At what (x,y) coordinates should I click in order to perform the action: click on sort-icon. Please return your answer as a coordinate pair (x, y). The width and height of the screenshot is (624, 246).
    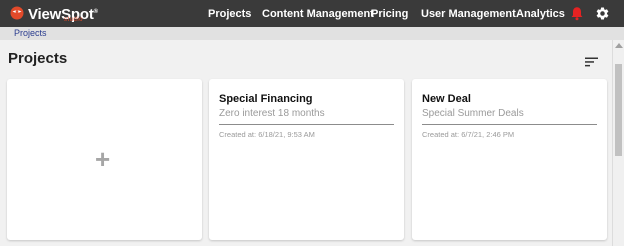
    Looking at the image, I should click on (591, 62).